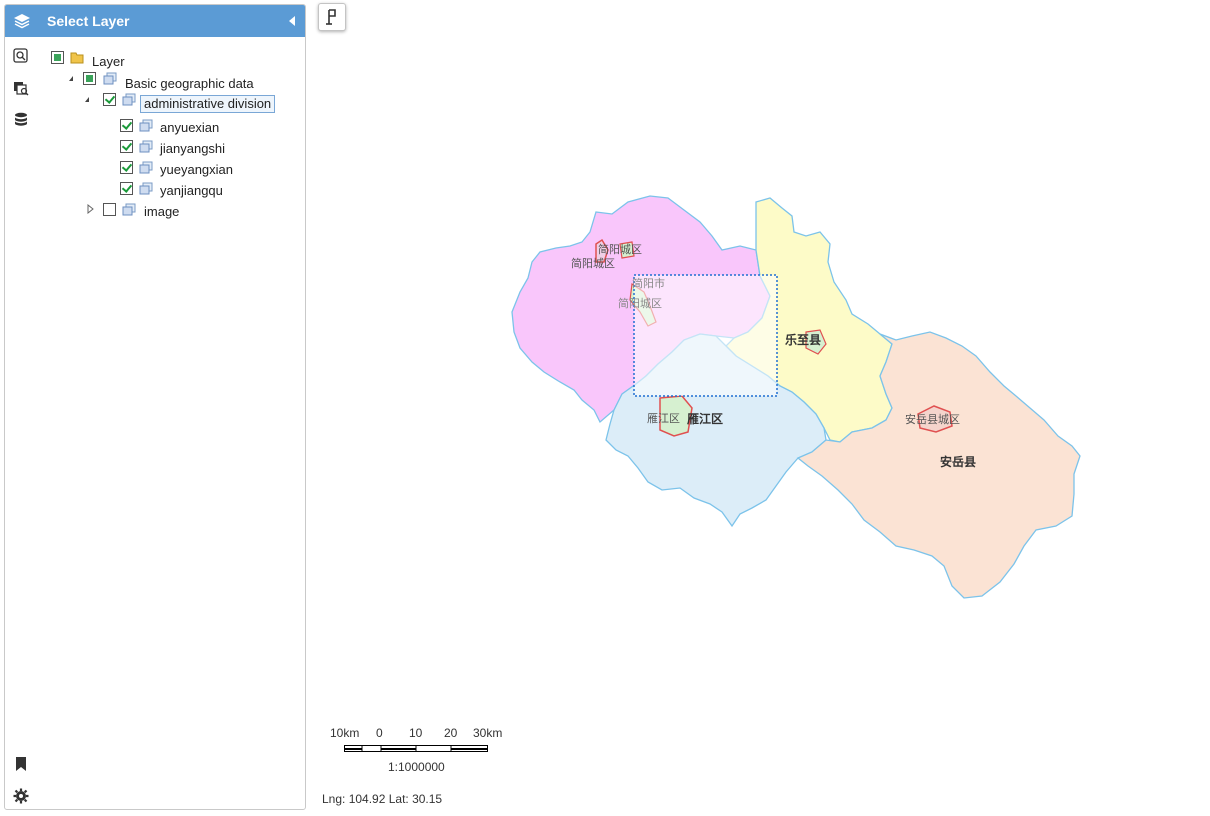 This screenshot has height=816, width=1210. What do you see at coordinates (345, 733) in the screenshot?
I see `scale-tick-label: 10km` at bounding box center [345, 733].